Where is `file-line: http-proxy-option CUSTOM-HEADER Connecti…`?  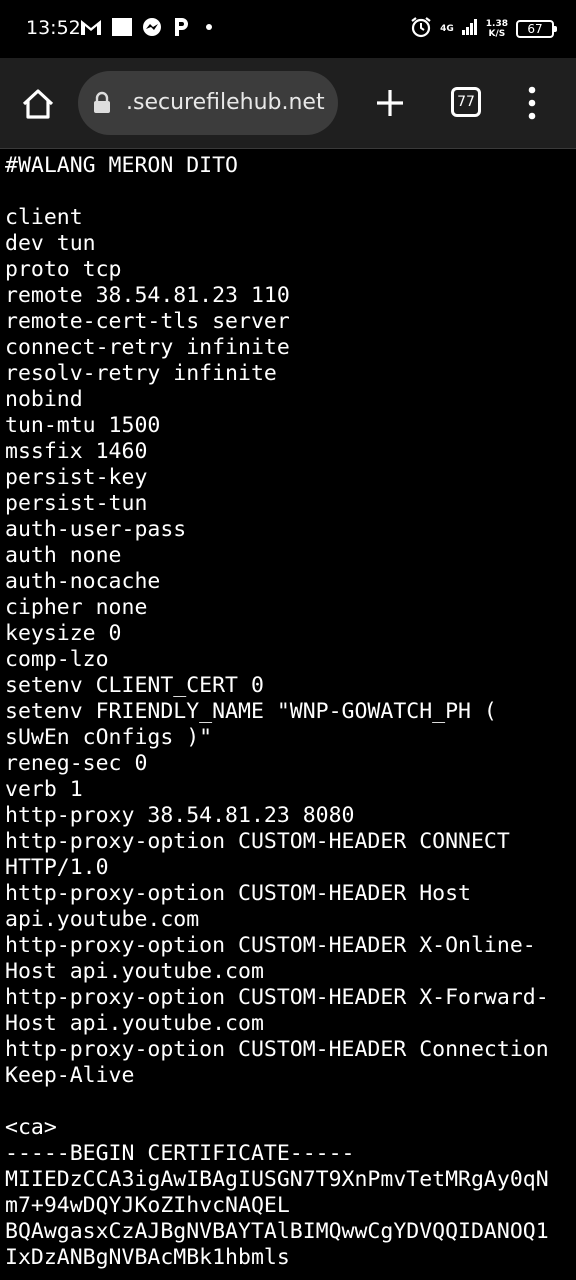 file-line: http-proxy-option CUSTOM-HEADER Connecti… is located at coordinates (277, 1049).